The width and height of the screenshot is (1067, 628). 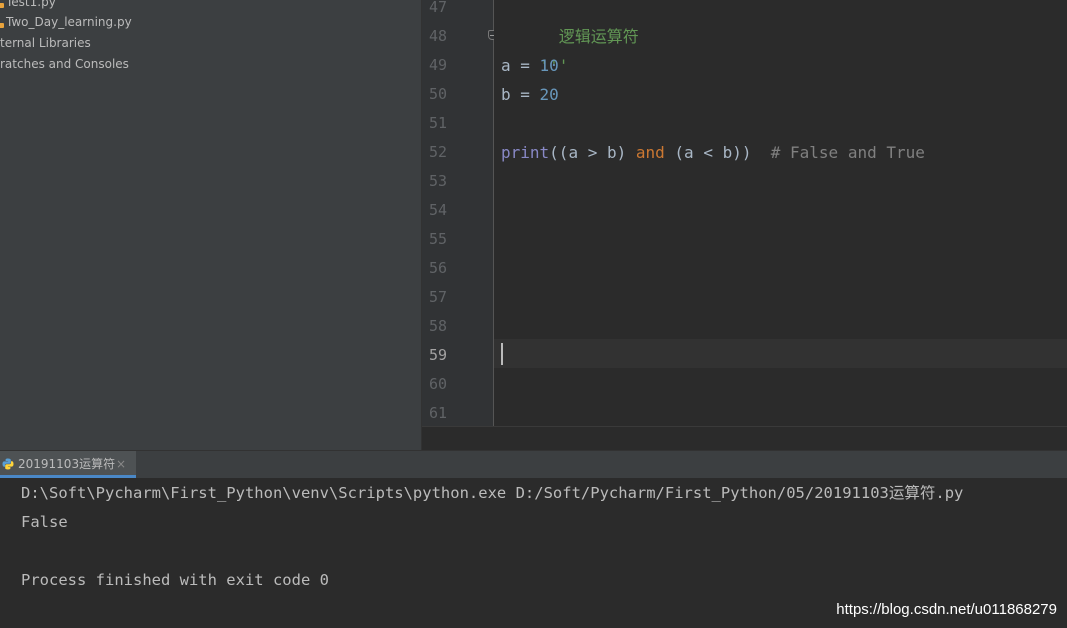 I want to click on line-number: 52, so click(x=437, y=152).